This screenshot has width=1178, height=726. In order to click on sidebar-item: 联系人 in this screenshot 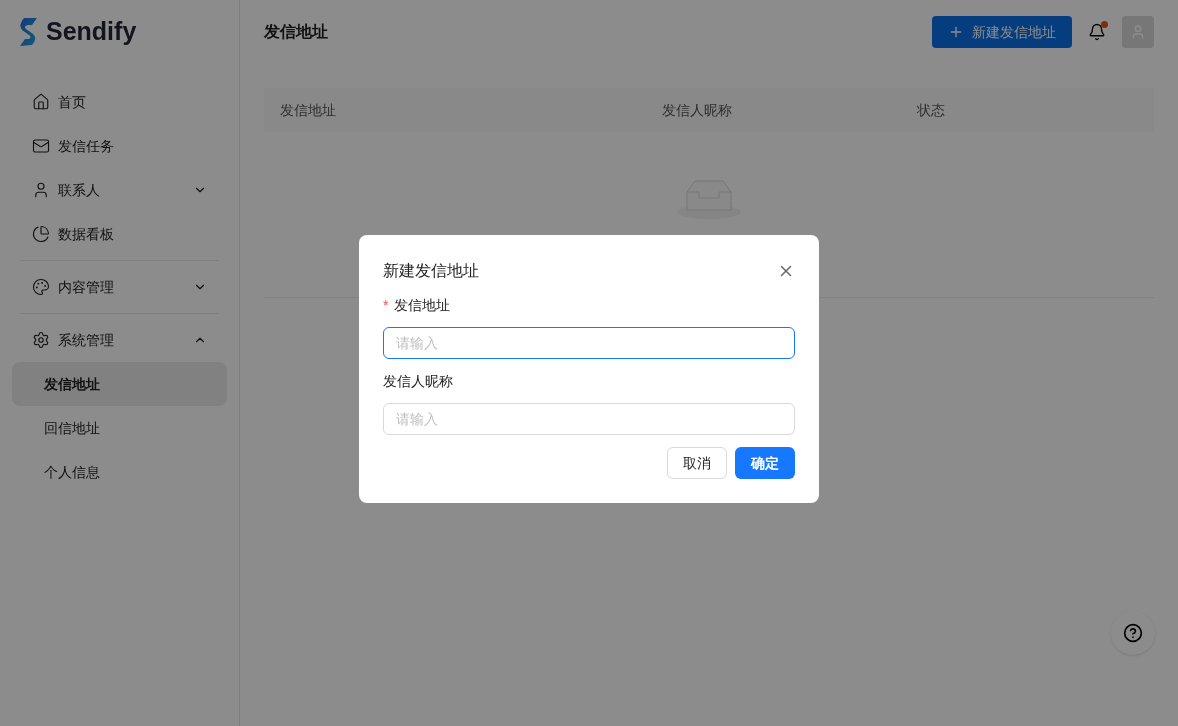, I will do `click(119, 190)`.